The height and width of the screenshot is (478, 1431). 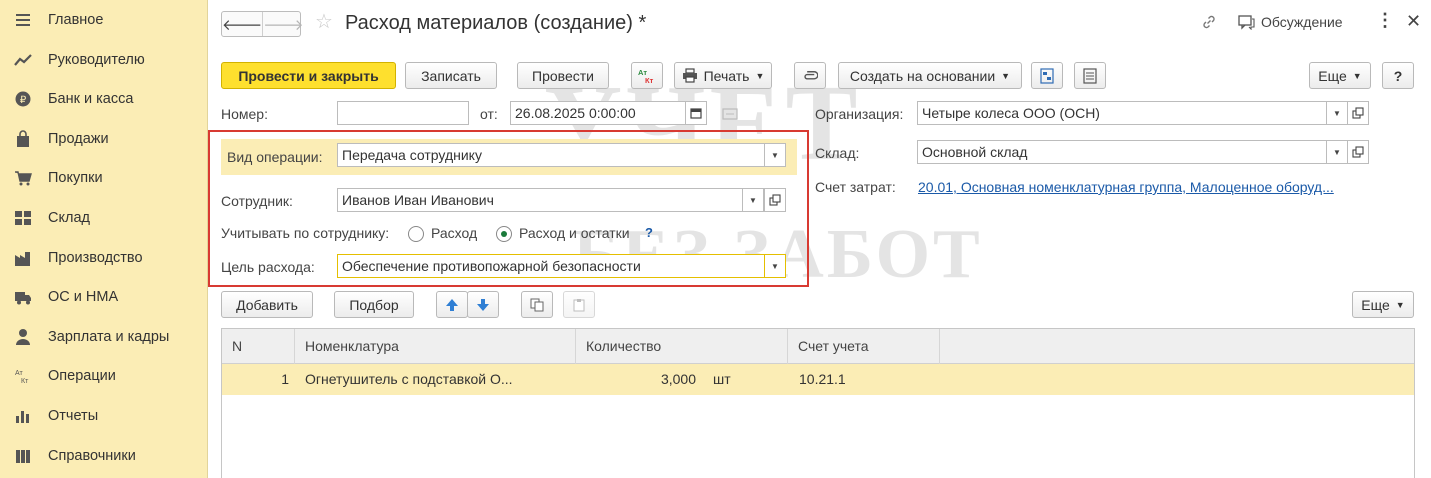 I want to click on sidebar-item-fixed-assets: ОС и НМА, so click(x=104, y=297).